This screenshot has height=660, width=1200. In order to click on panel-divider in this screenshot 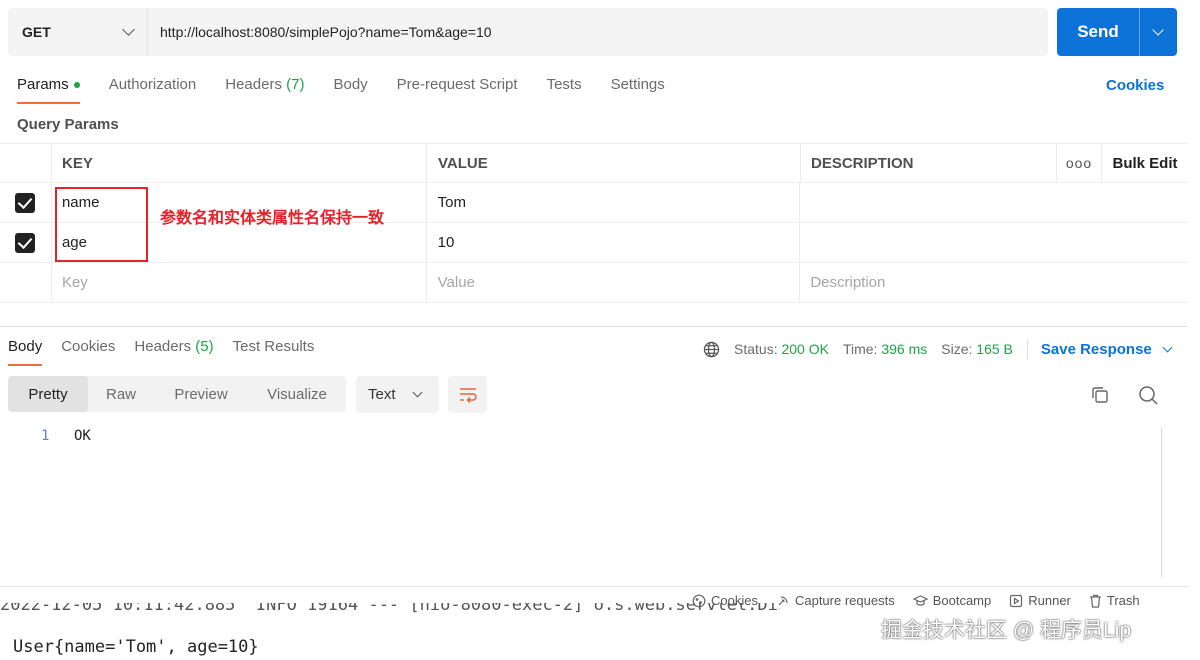, I will do `click(594, 326)`.